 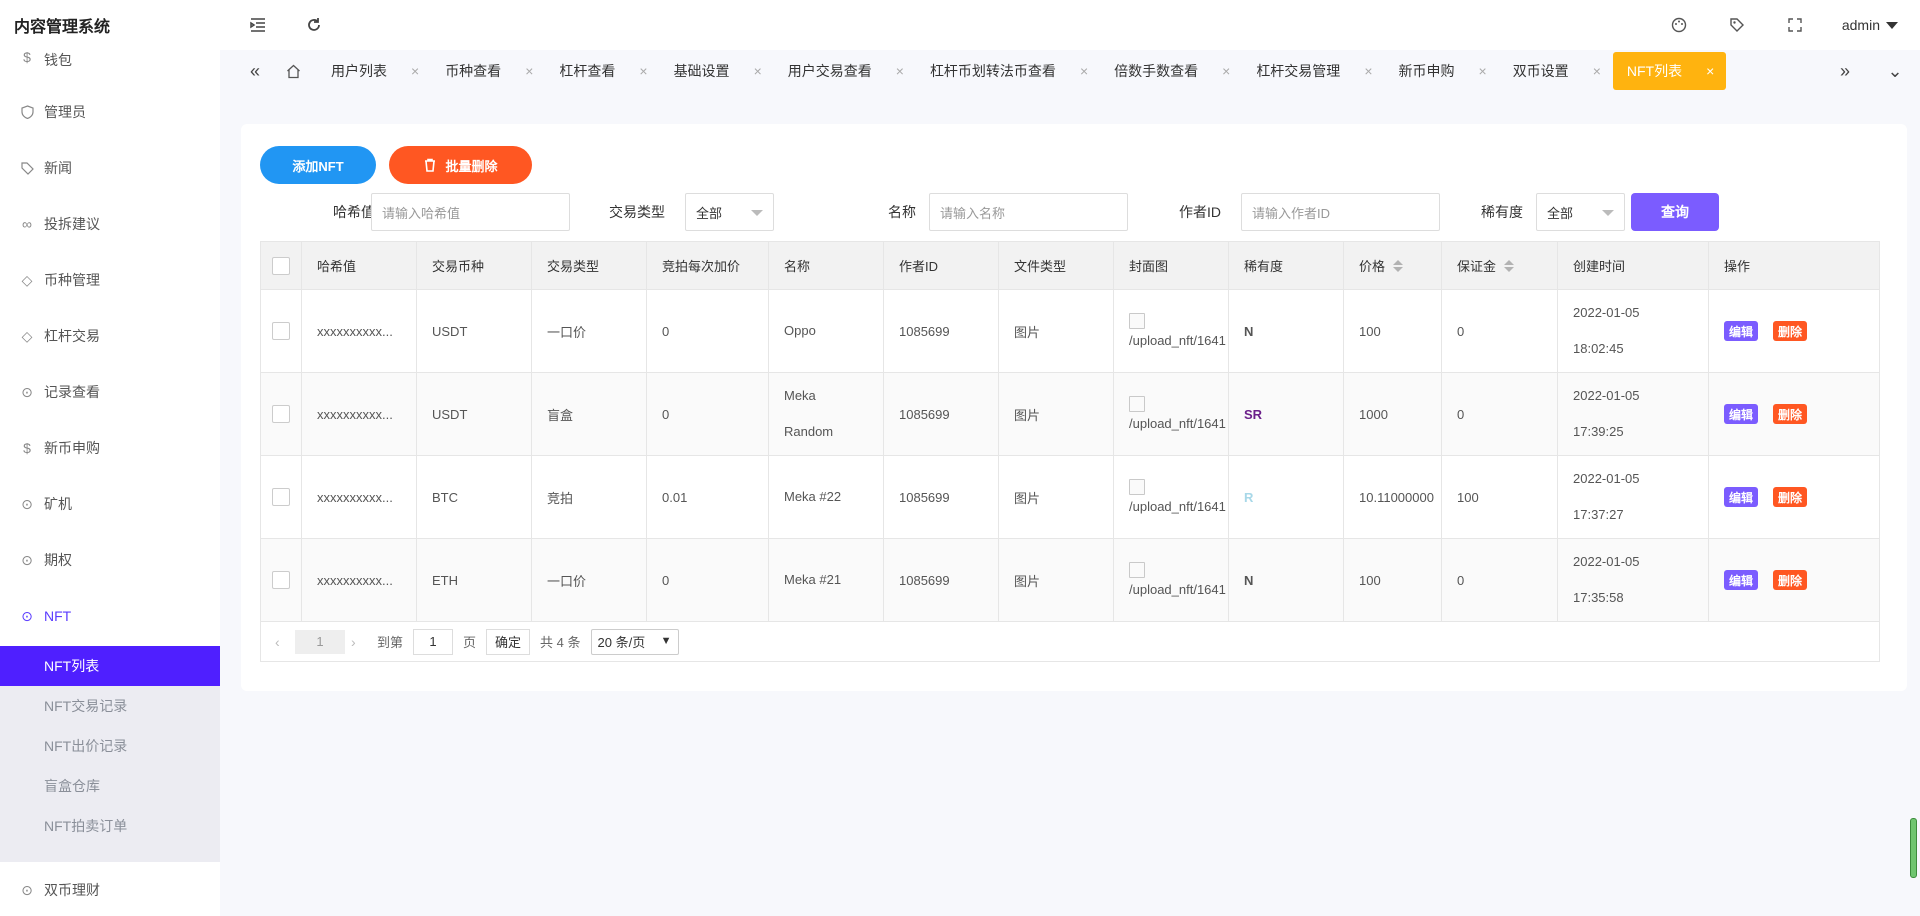 What do you see at coordinates (282, 642) in the screenshot?
I see `prev-page-icon: ‹` at bounding box center [282, 642].